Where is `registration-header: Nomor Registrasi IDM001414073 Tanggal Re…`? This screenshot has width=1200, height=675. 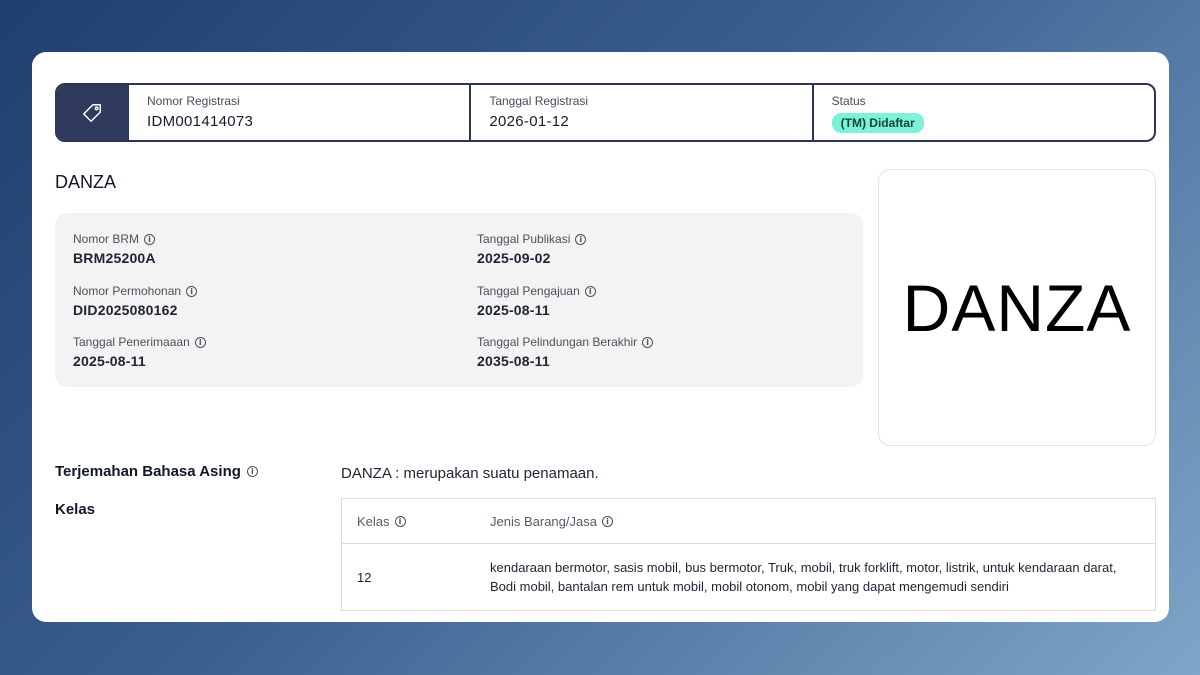 registration-header: Nomor Registrasi IDM001414073 Tanggal Re… is located at coordinates (605, 112).